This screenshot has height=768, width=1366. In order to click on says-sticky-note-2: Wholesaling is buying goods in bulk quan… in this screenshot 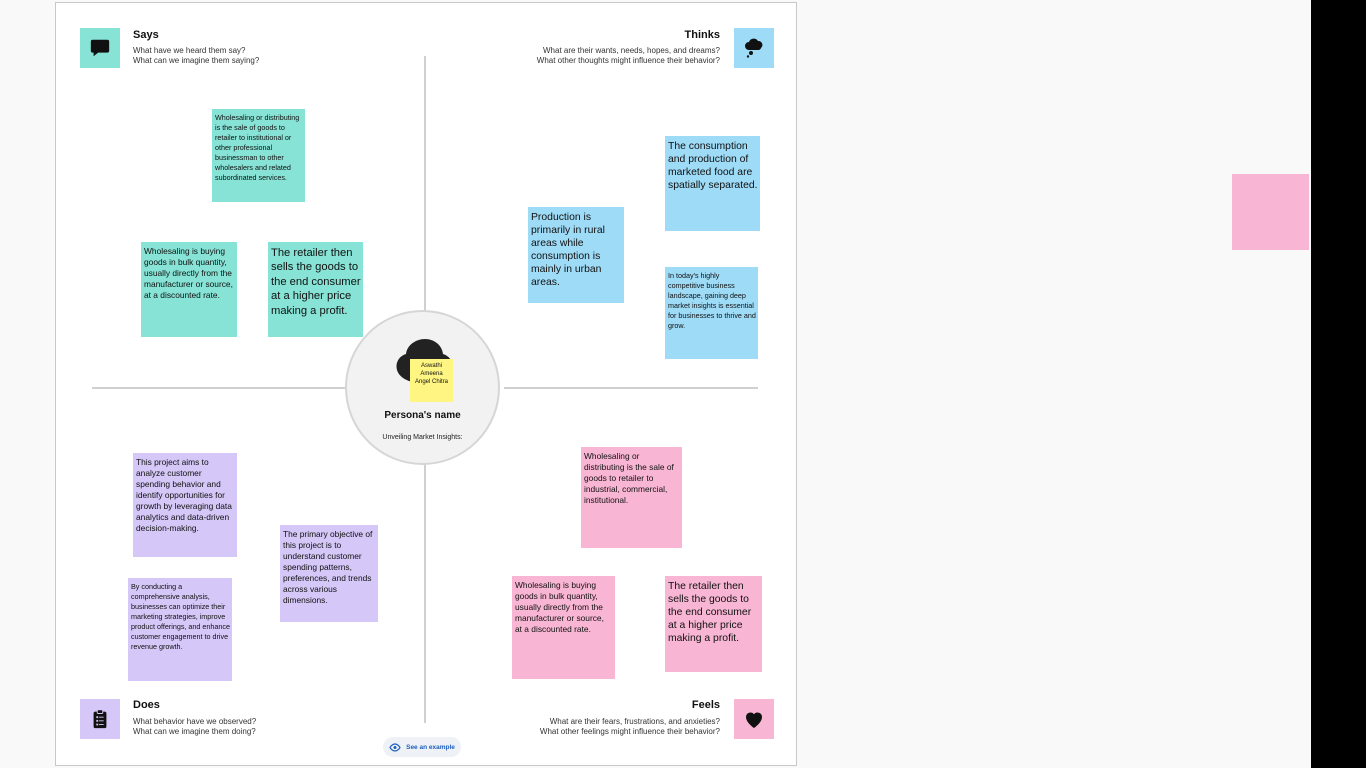, I will do `click(189, 289)`.